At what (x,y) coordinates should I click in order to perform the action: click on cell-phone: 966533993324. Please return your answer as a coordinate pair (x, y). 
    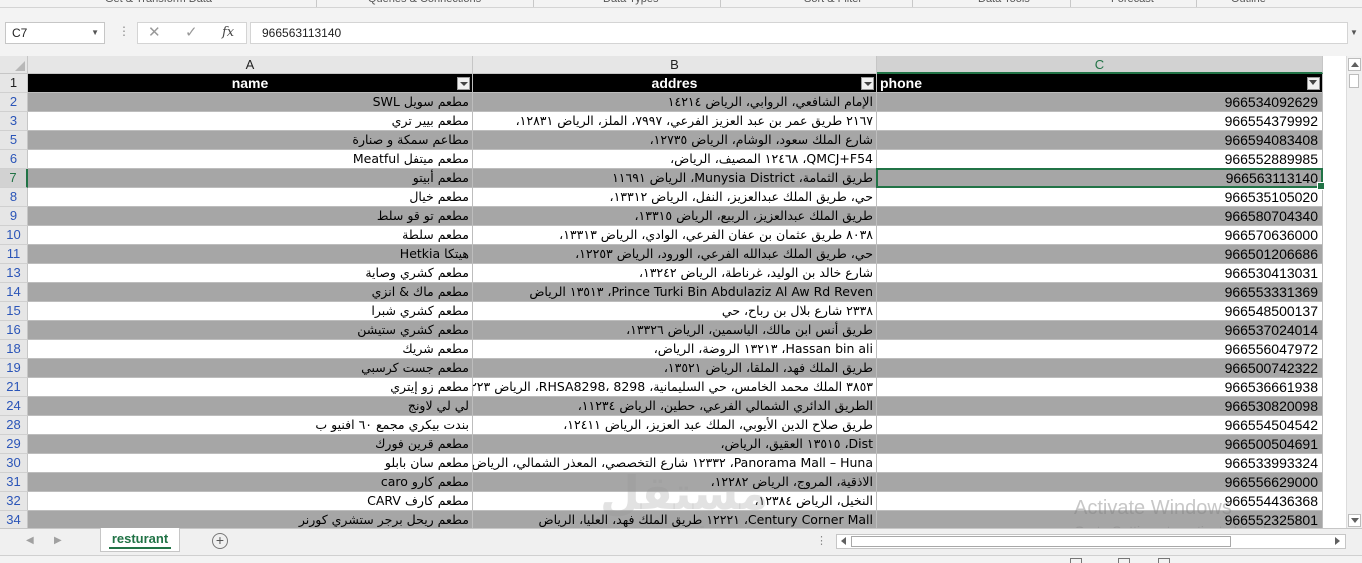
    Looking at the image, I should click on (1100, 463).